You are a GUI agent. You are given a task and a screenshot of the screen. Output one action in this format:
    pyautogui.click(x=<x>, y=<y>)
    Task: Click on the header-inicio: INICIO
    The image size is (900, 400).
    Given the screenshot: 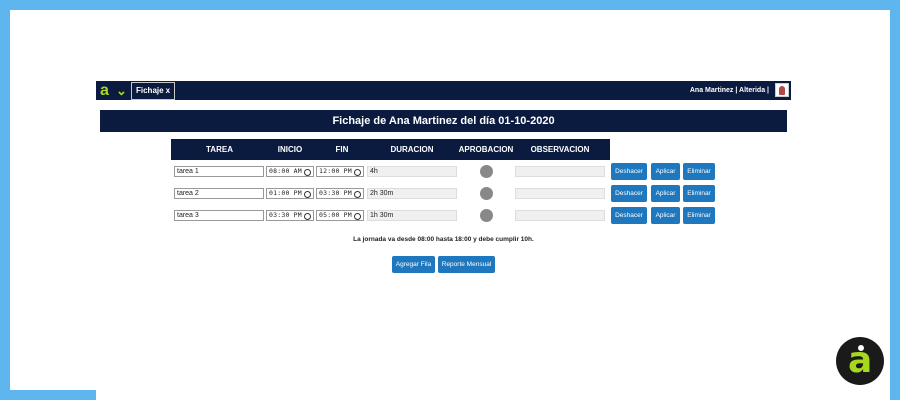 What is the action you would take?
    pyautogui.click(x=290, y=149)
    